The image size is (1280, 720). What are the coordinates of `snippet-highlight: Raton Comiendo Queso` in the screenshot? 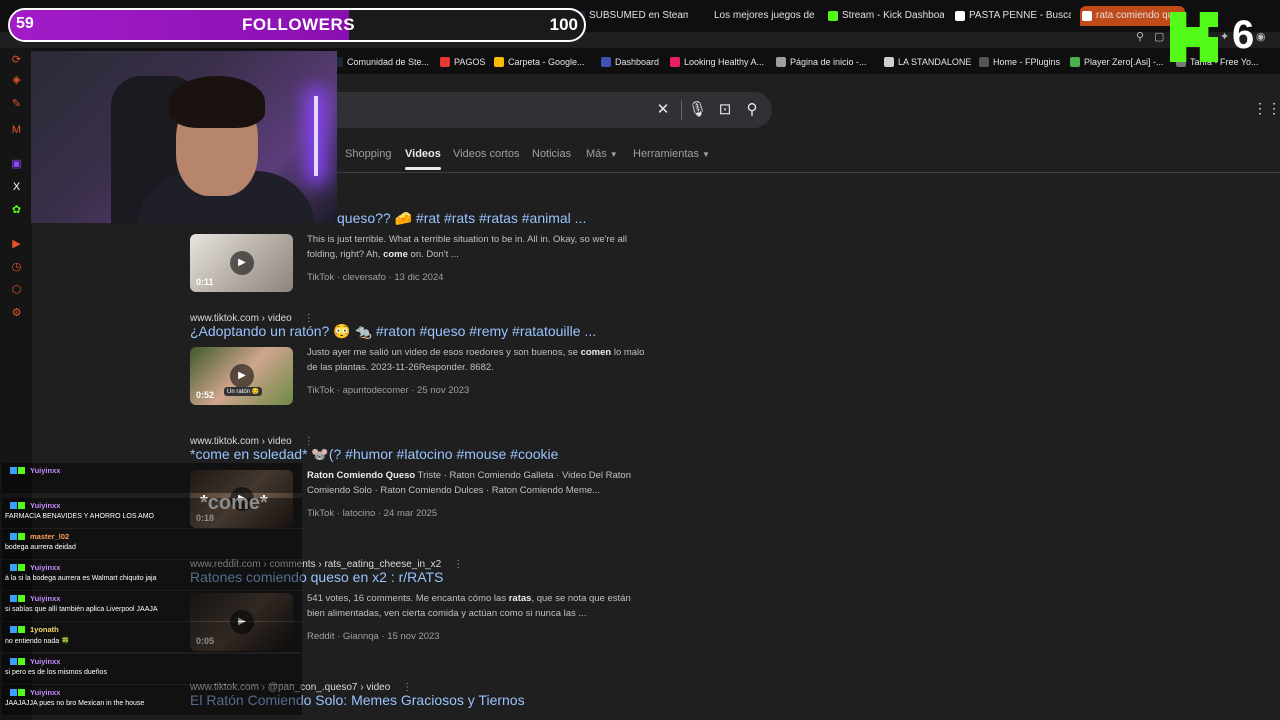 It's located at (361, 475).